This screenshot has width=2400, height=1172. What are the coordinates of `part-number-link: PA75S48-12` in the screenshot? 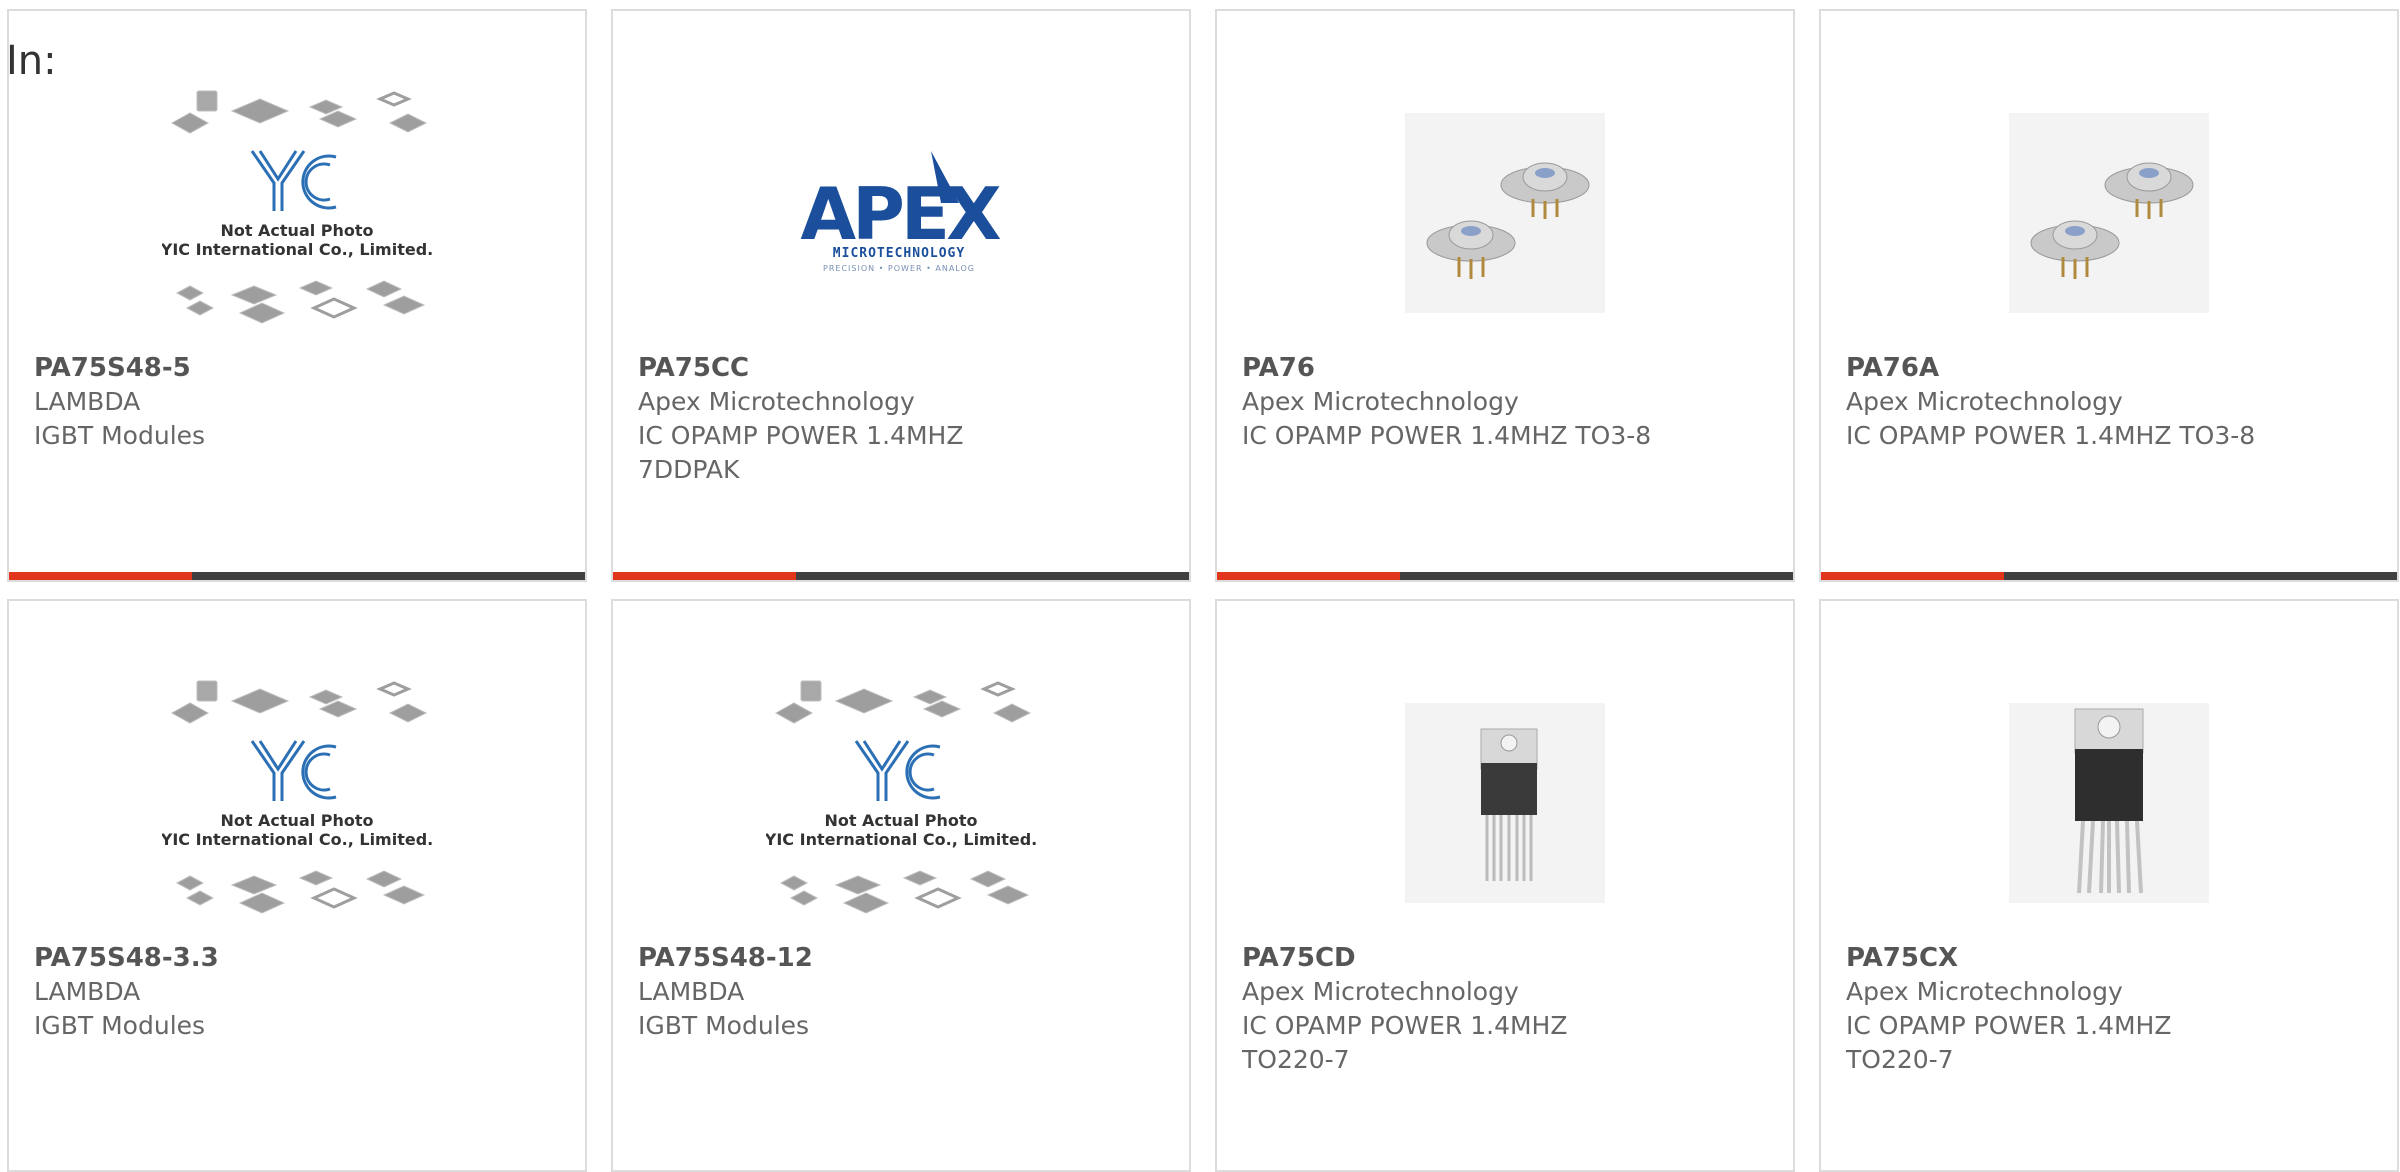 It's located at (898, 958).